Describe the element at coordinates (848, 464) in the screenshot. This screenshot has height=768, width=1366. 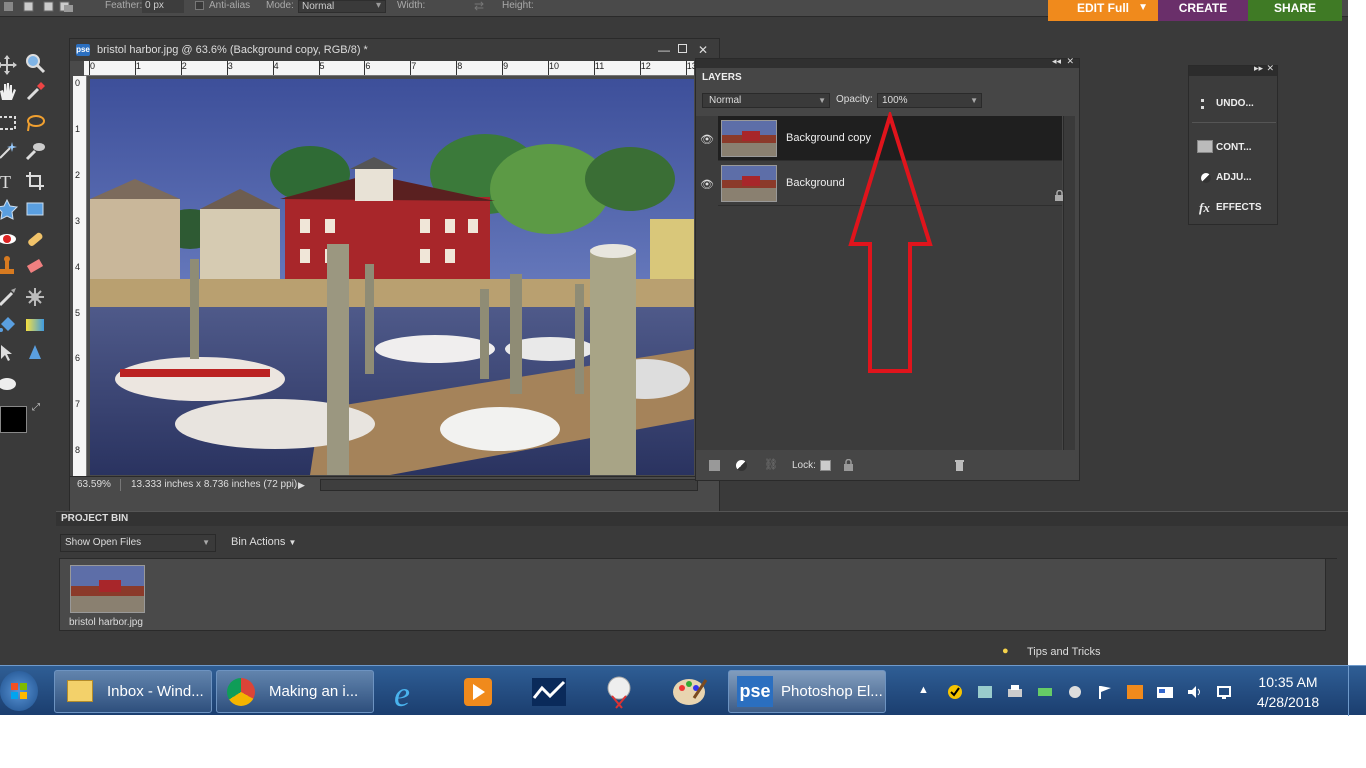
I see `lock-all-icon` at that location.